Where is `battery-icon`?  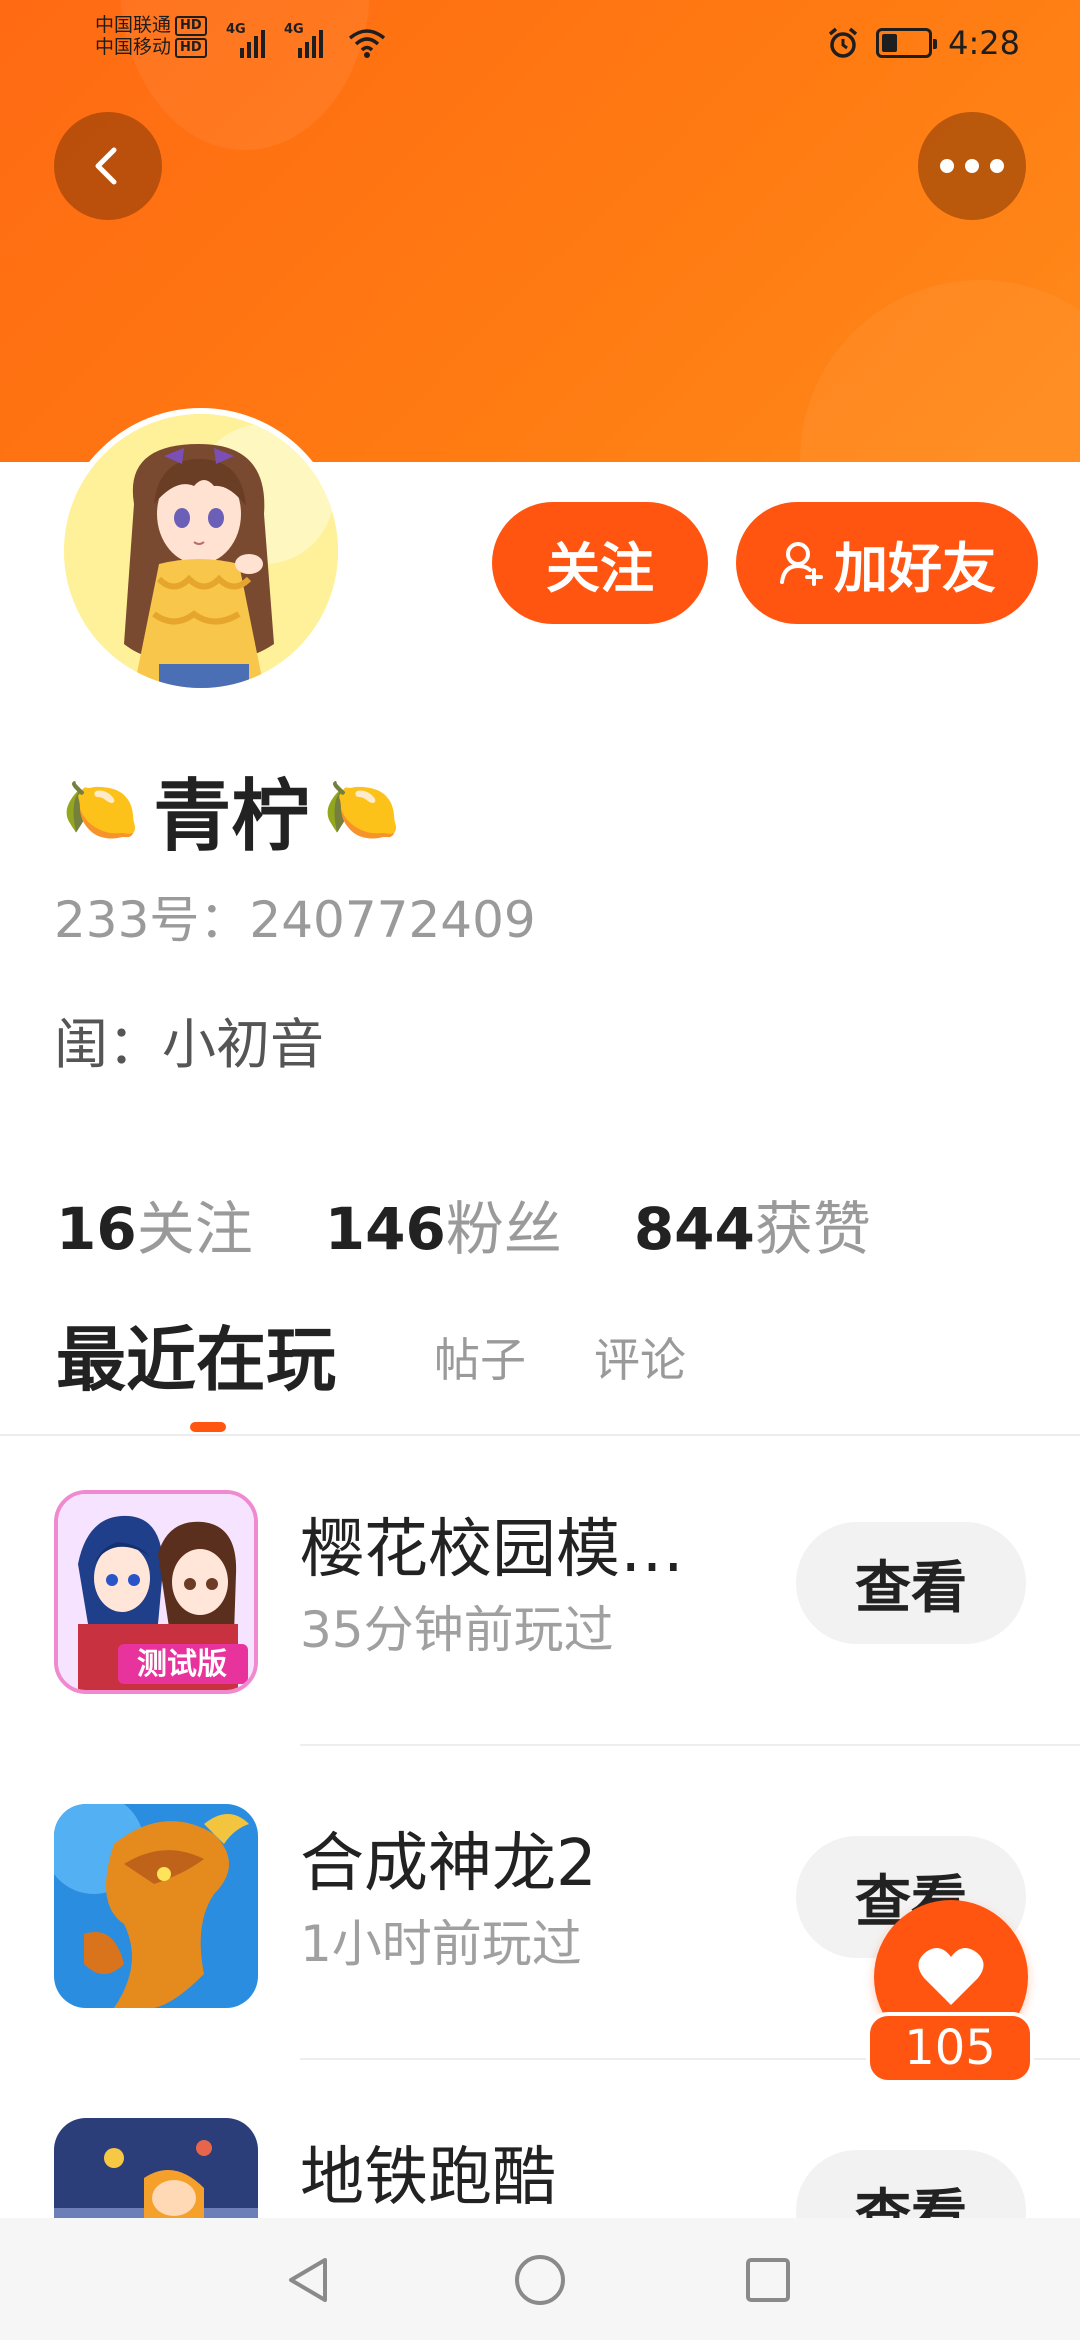 battery-icon is located at coordinates (907, 43).